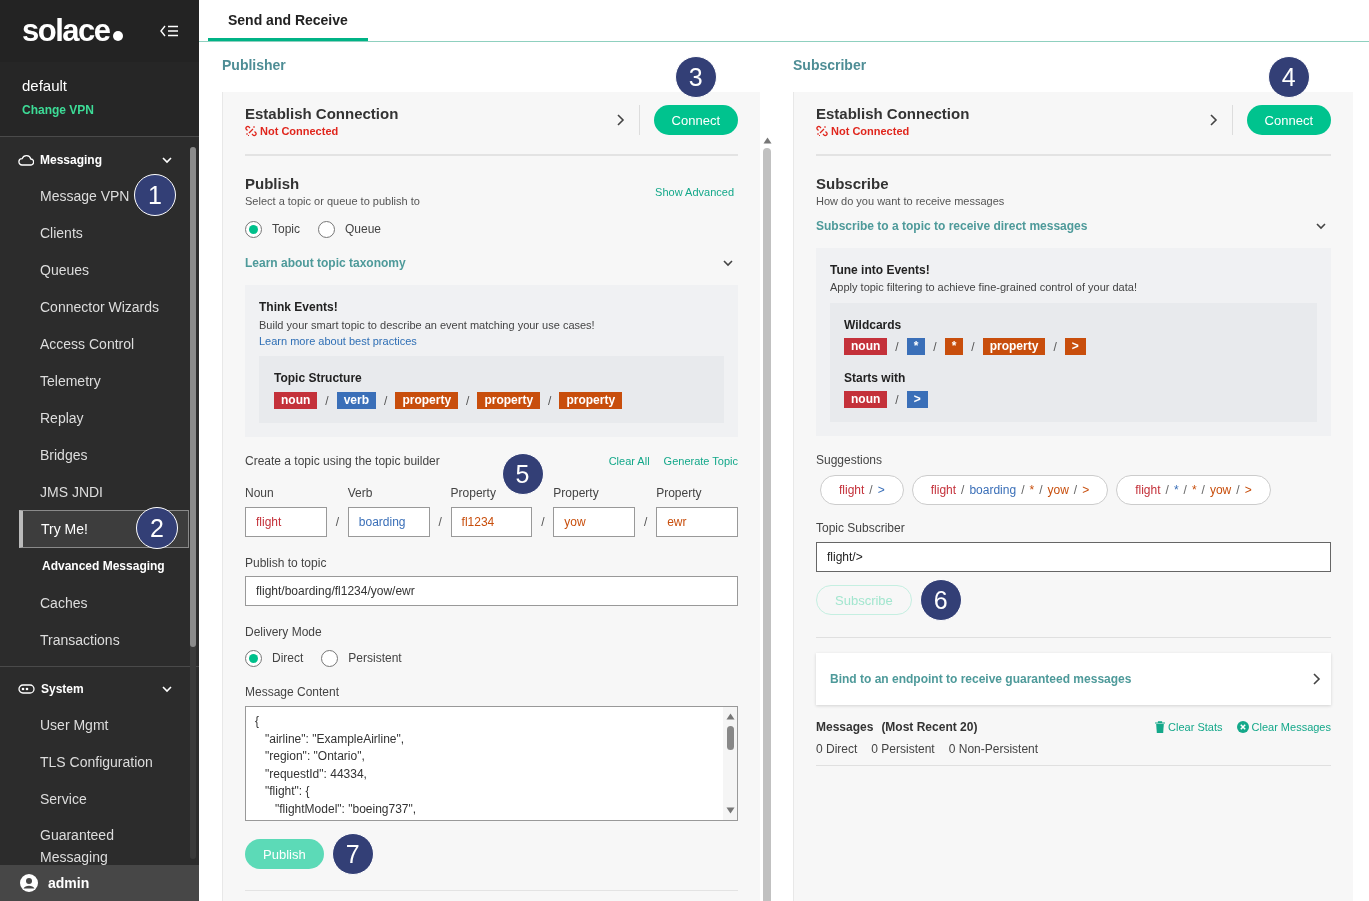  I want to click on info-text: Apply topic filtering to achieve fine-grained control of your data!, so click(984, 287).